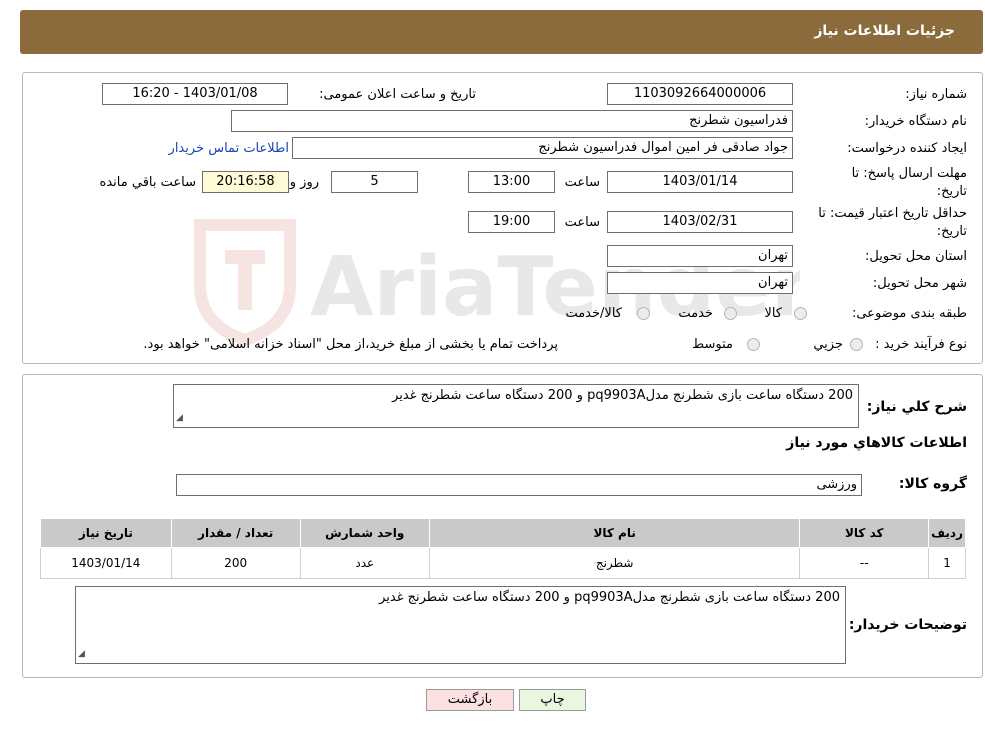 Image resolution: width=985 pixels, height=733 pixels. Describe the element at coordinates (907, 148) in the screenshot. I see `creator-label: ایجاد کننده درخواست:` at that location.